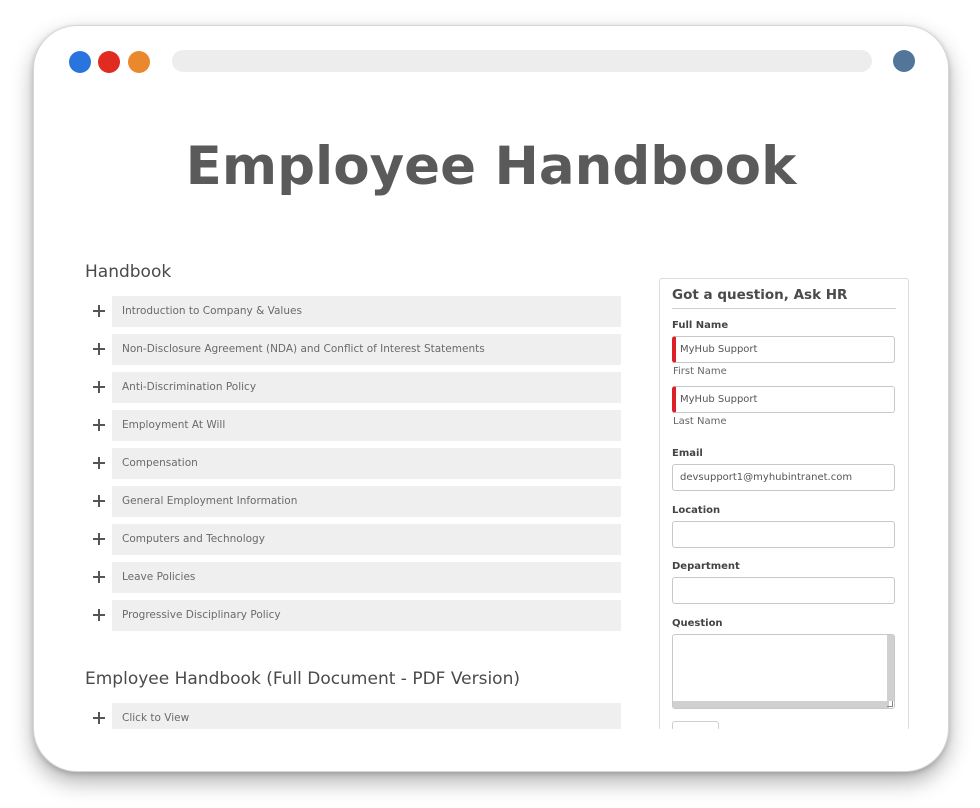  Describe the element at coordinates (904, 61) in the screenshot. I see `profile-avatar` at that location.